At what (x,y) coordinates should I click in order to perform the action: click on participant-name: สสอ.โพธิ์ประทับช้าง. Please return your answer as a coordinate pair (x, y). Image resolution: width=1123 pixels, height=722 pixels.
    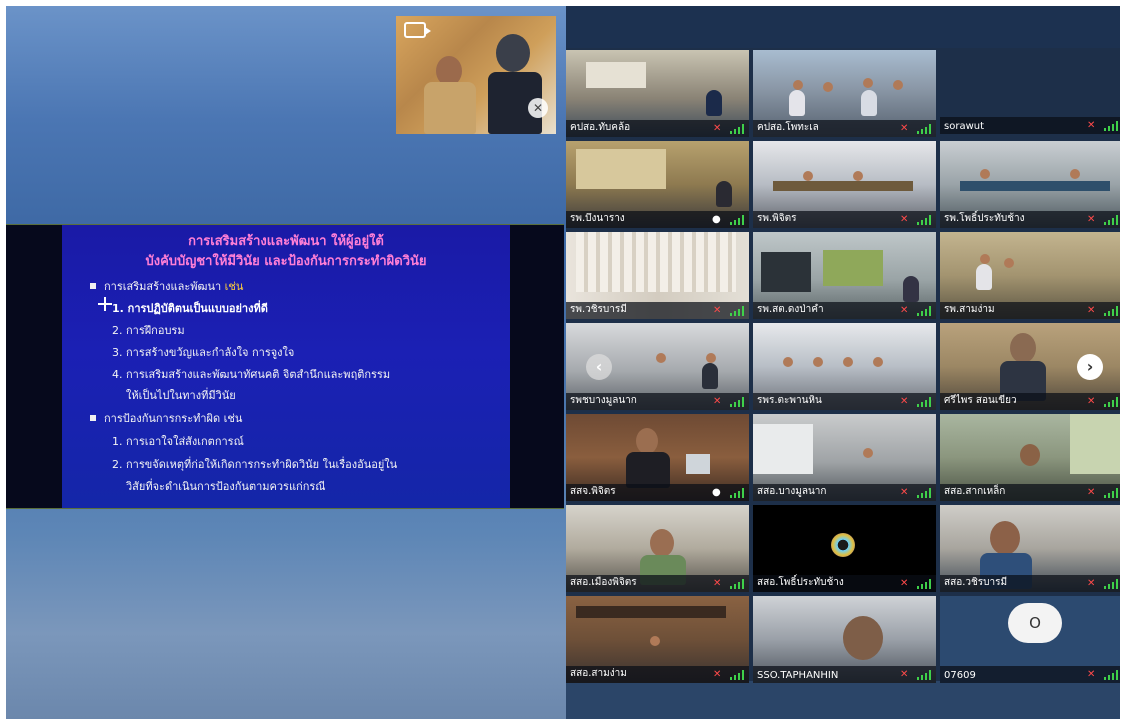
    Looking at the image, I should click on (800, 582).